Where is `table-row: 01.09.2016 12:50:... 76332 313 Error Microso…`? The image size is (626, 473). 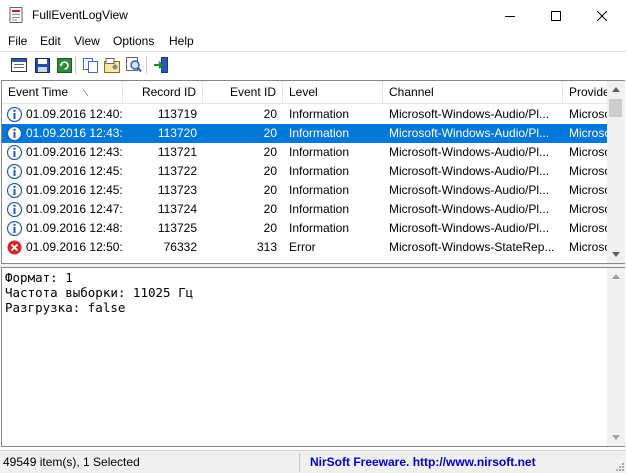
table-row: 01.09.2016 12:50:... 76332 313 Error Microso… is located at coordinates (304, 247).